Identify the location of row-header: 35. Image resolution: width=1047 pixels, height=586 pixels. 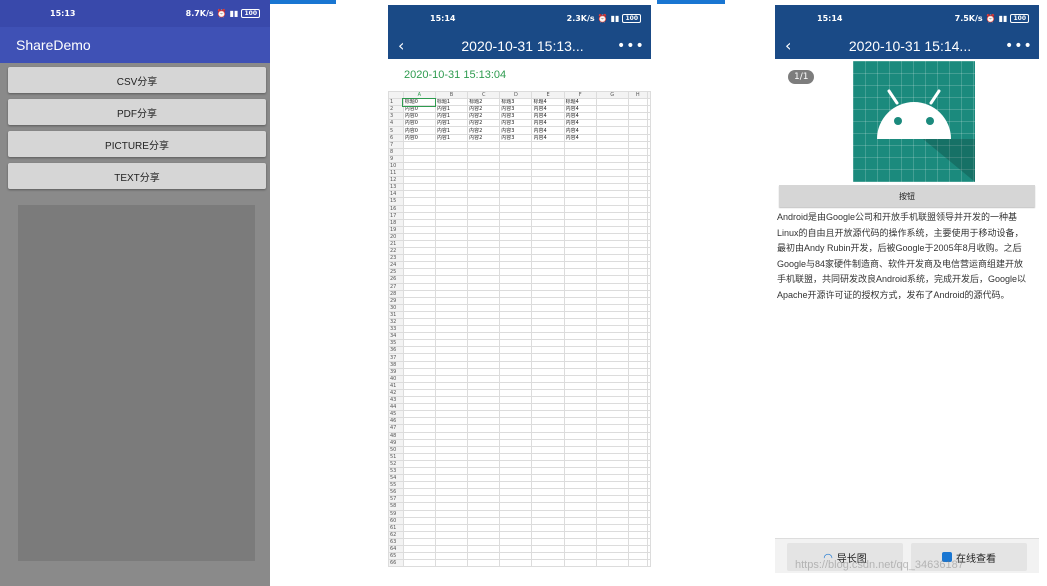
(396, 343).